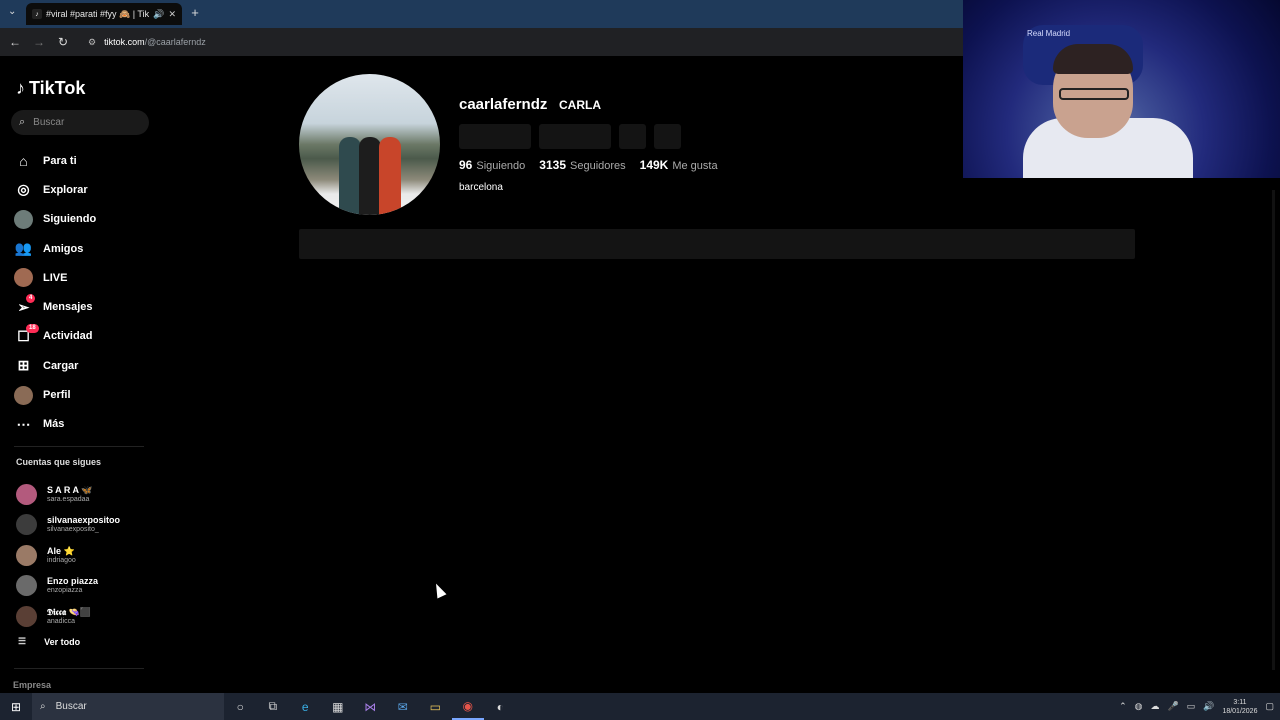 The image size is (1280, 720). Describe the element at coordinates (598, 166) in the screenshot. I see `followers-label: Seguidores` at that location.